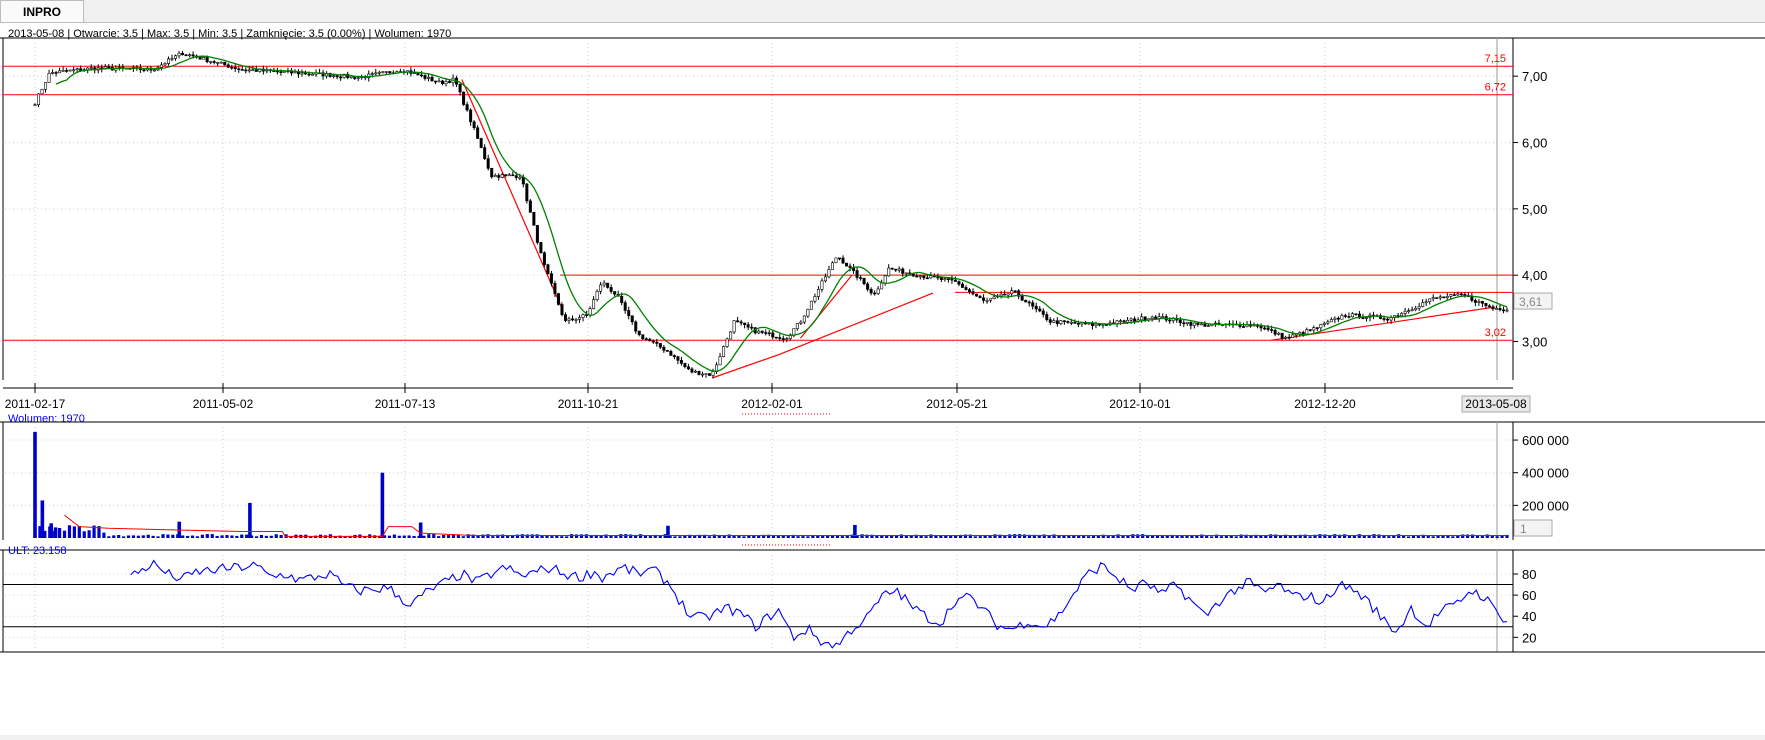  Describe the element at coordinates (1534, 342) in the screenshot. I see `price-ytick-label-0: 3,00` at that location.